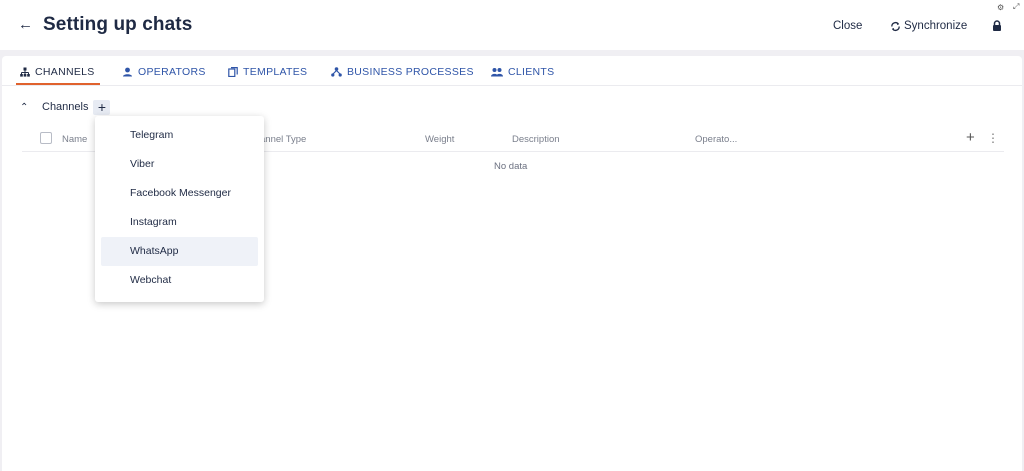  I want to click on tab-clients: CLIENTS, so click(522, 76).